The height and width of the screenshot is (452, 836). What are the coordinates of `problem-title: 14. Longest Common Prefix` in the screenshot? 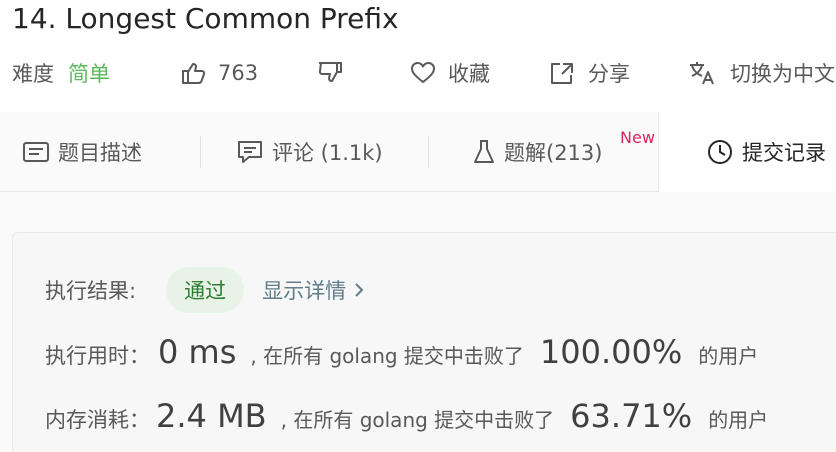 It's located at (205, 18).